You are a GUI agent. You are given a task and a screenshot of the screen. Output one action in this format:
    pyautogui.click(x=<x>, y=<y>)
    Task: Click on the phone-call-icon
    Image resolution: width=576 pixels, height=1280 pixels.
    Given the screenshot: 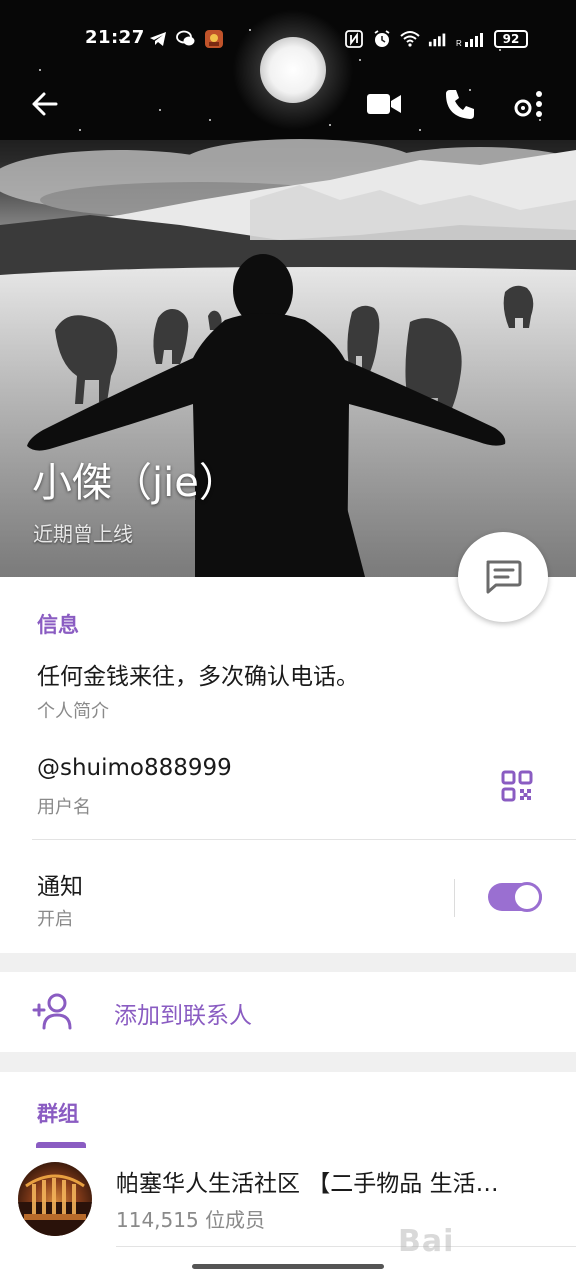 What is the action you would take?
    pyautogui.click(x=460, y=104)
    